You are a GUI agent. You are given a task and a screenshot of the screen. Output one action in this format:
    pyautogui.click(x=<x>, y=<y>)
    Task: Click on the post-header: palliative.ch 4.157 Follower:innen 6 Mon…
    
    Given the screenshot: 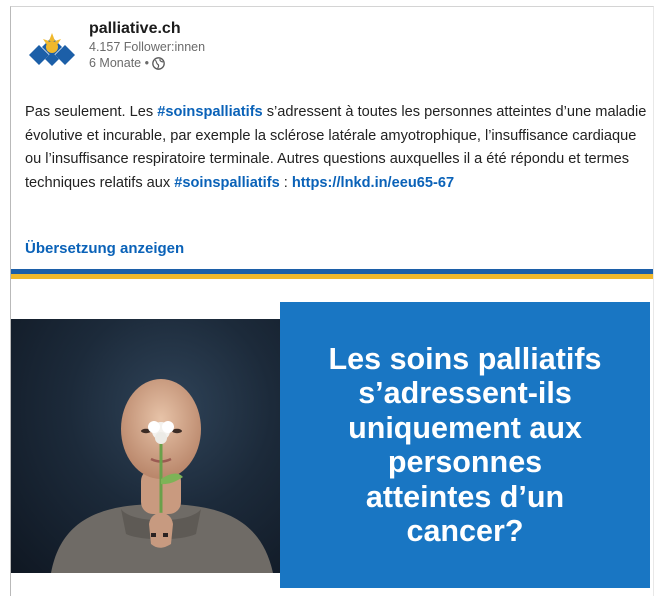 What is the action you would take?
    pyautogui.click(x=115, y=45)
    